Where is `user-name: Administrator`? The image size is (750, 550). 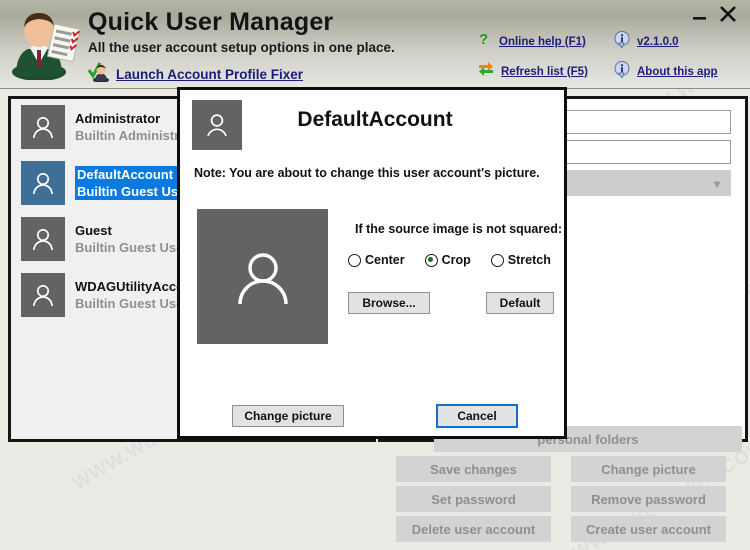 user-name: Administrator is located at coordinates (118, 118).